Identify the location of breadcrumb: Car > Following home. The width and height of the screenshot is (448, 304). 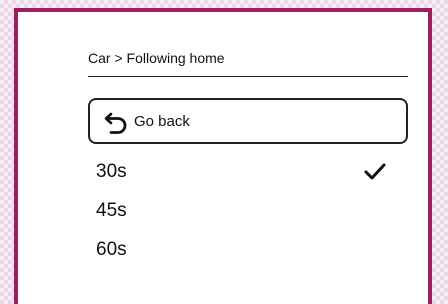
(156, 58).